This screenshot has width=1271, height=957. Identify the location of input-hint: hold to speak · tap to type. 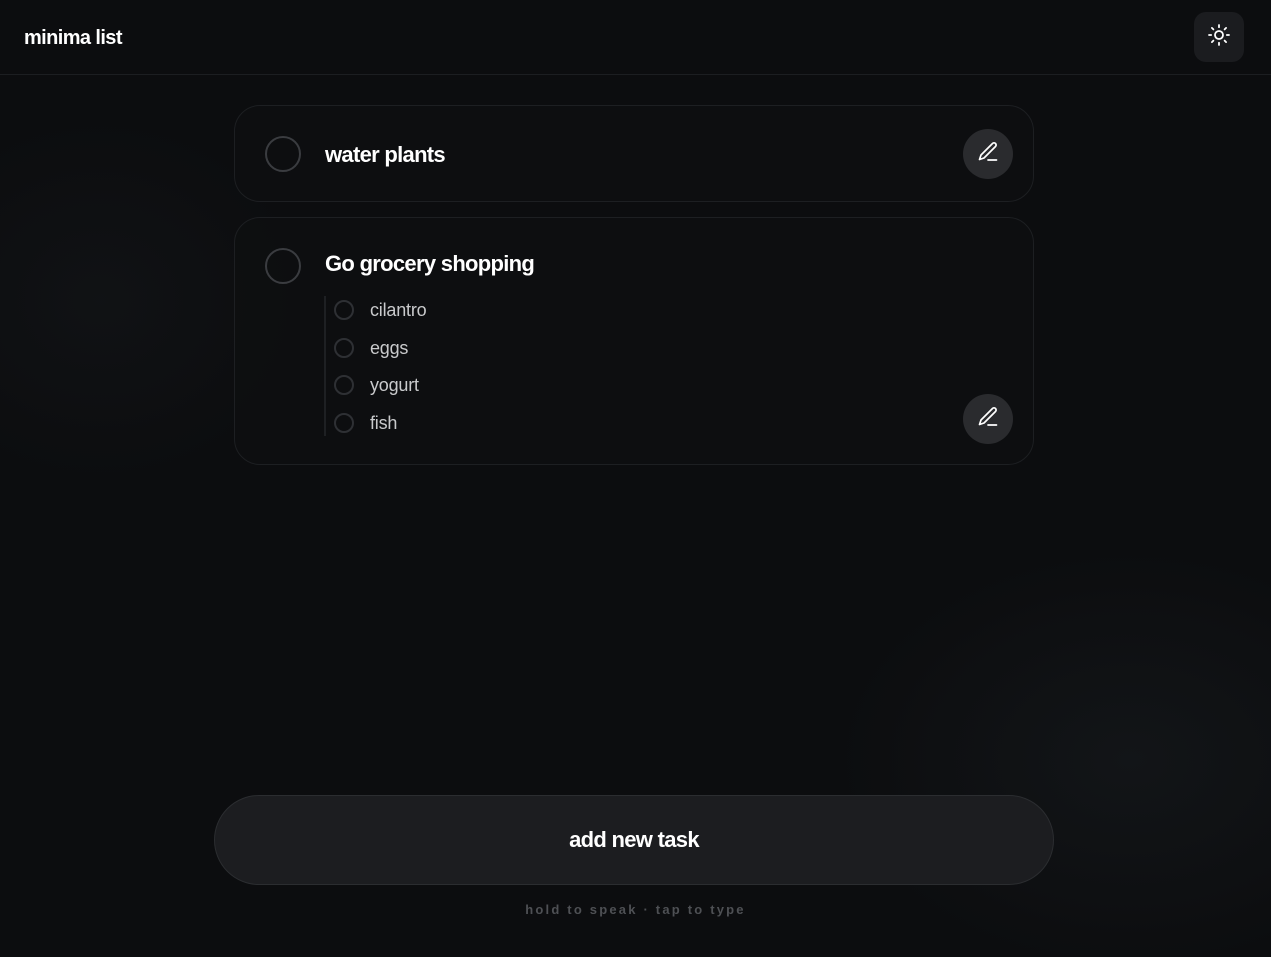
(635, 909).